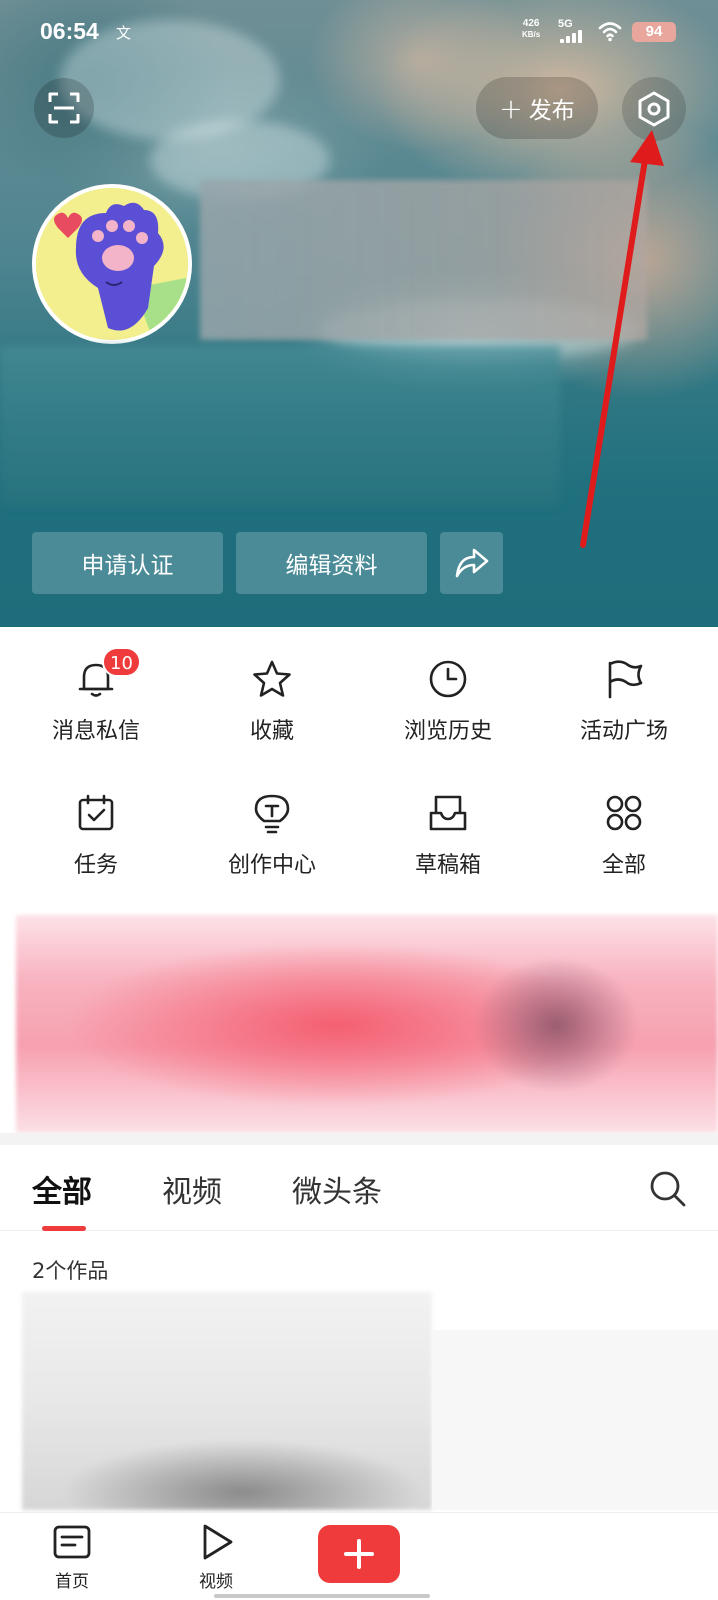 The width and height of the screenshot is (718, 1600). I want to click on grid-item-messages: 10 消息私信, so click(96, 697).